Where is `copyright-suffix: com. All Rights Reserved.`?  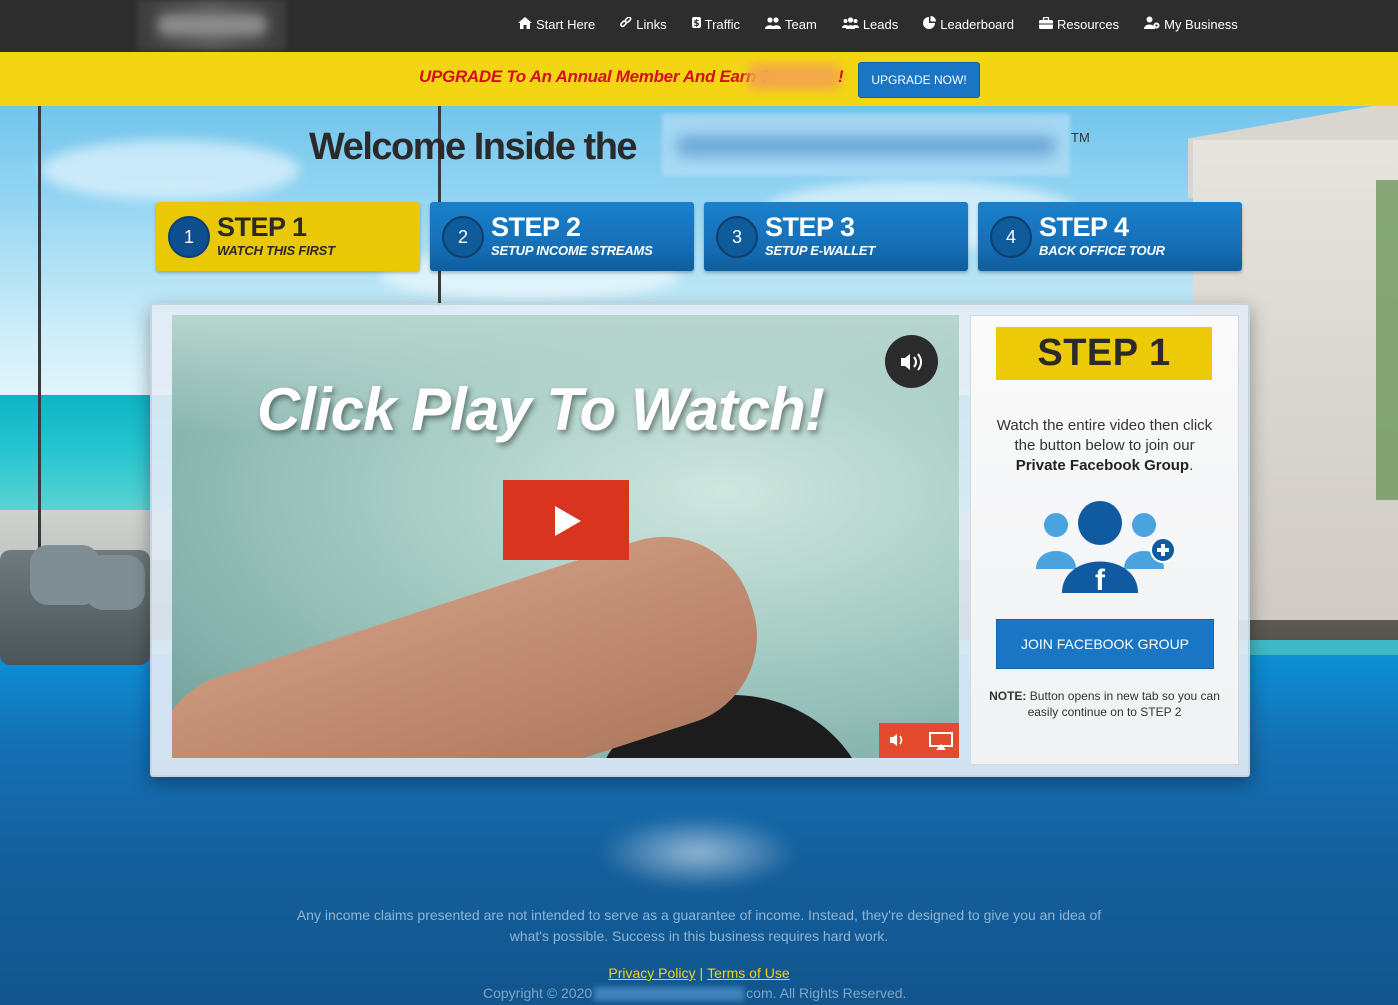 copyright-suffix: com. All Rights Reserved. is located at coordinates (826, 993).